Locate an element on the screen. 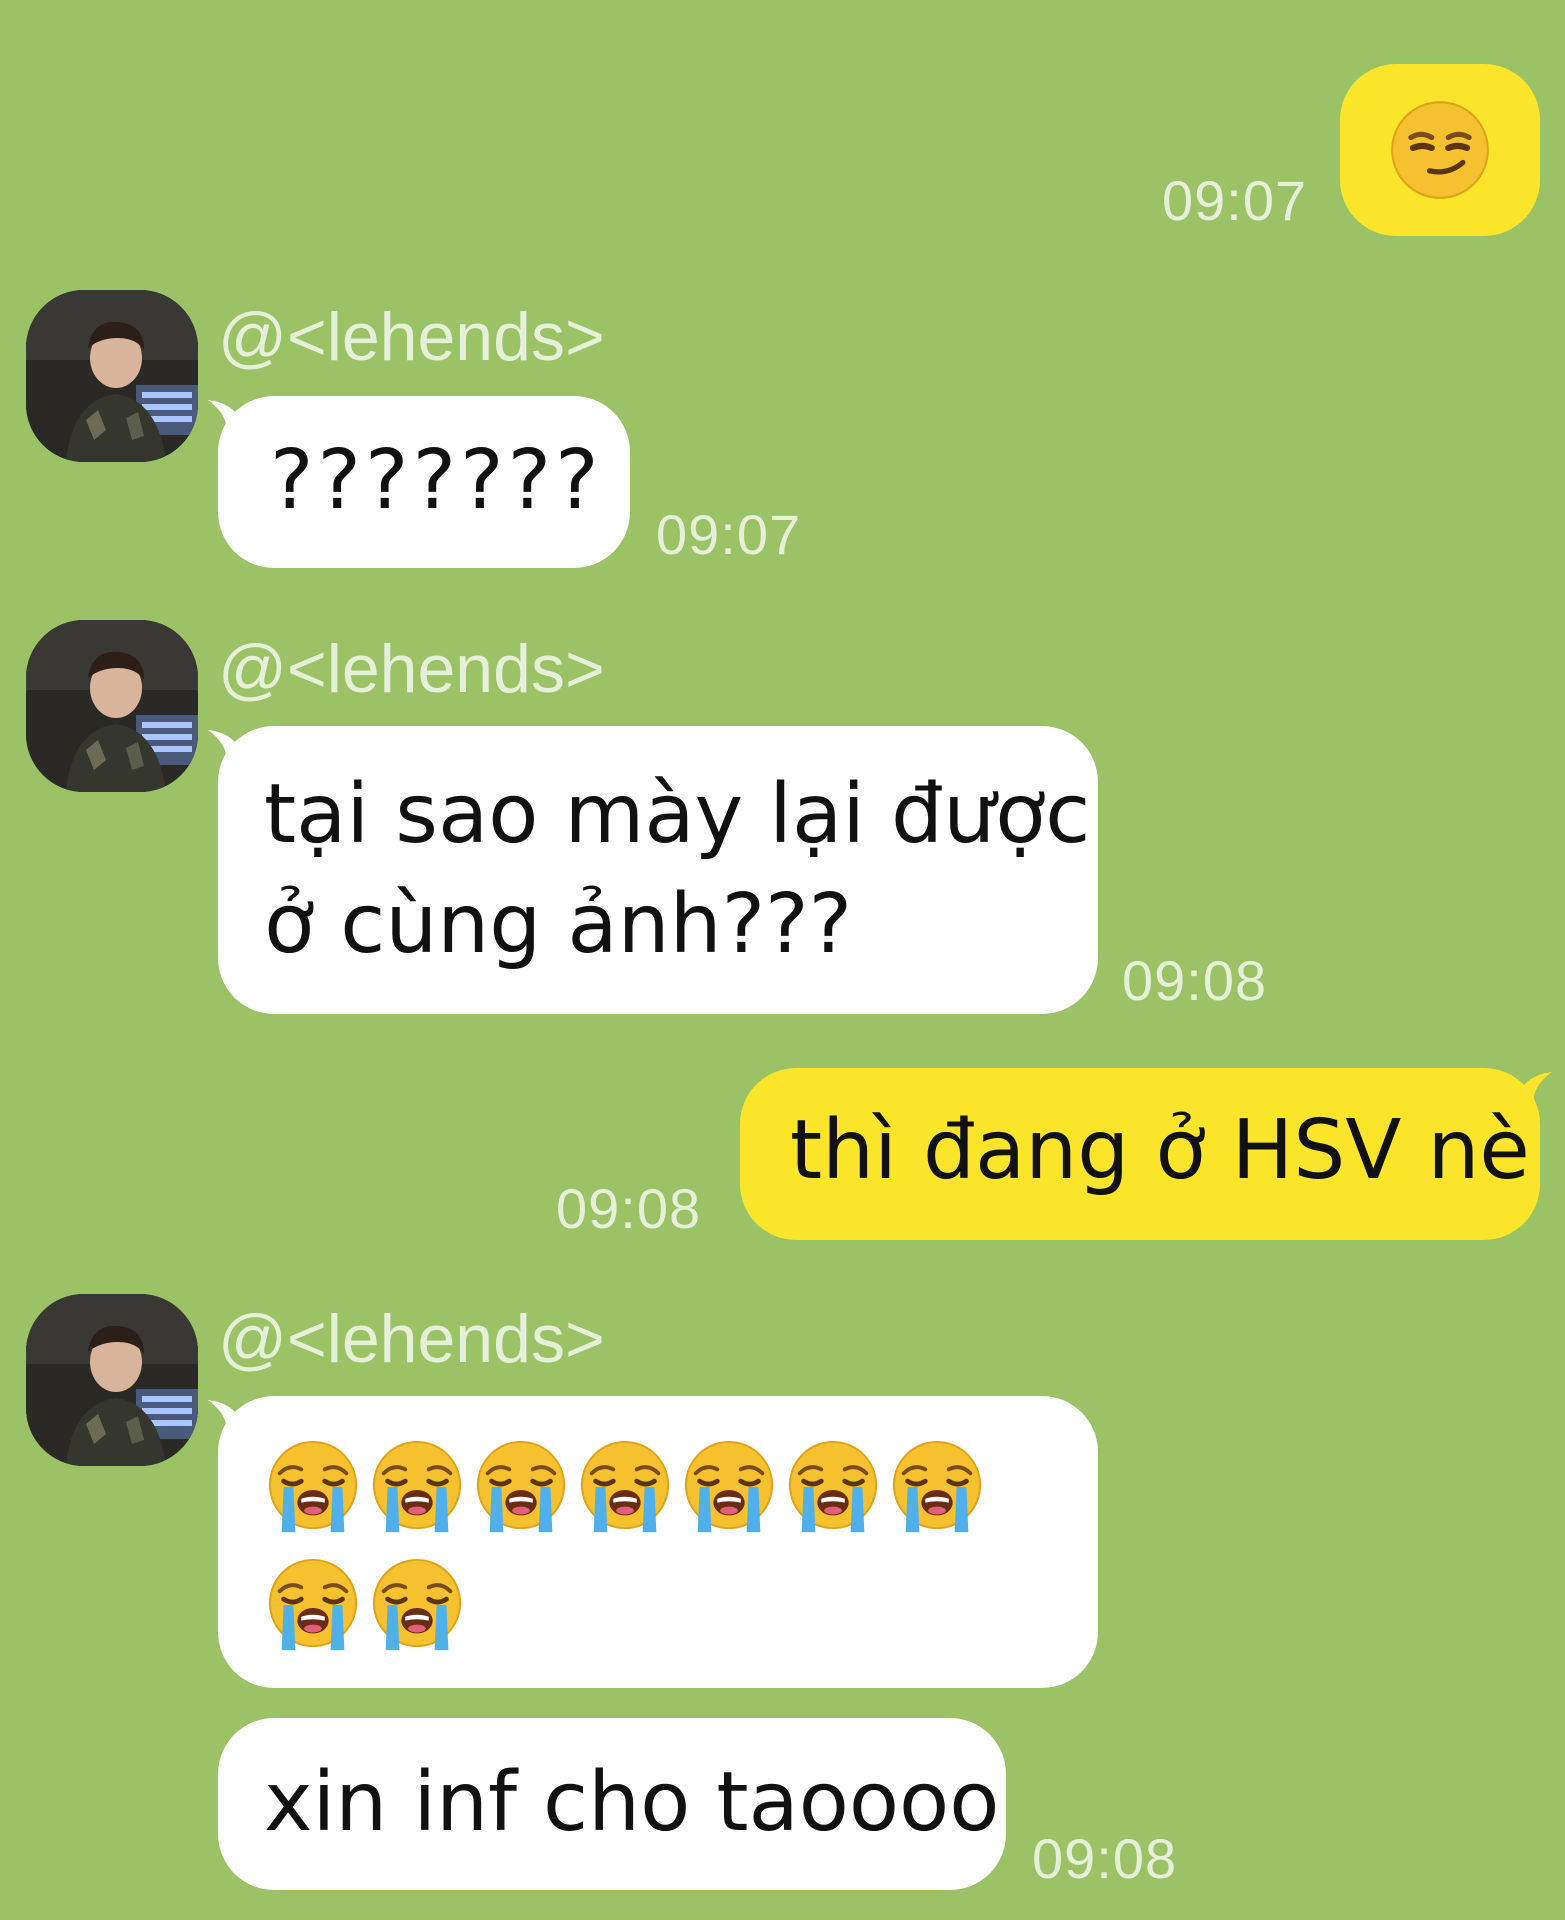 This screenshot has height=1920, width=1565. smirk-face-icon is located at coordinates (1440, 150).